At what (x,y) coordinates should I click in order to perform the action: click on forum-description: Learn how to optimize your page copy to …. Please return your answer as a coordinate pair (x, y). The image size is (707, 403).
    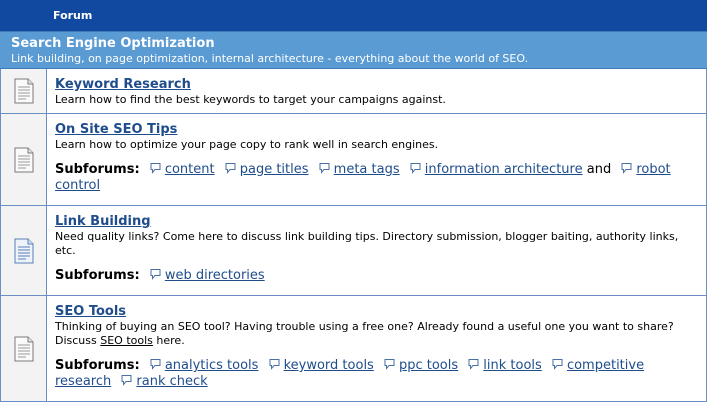
    Looking at the image, I should click on (247, 144).